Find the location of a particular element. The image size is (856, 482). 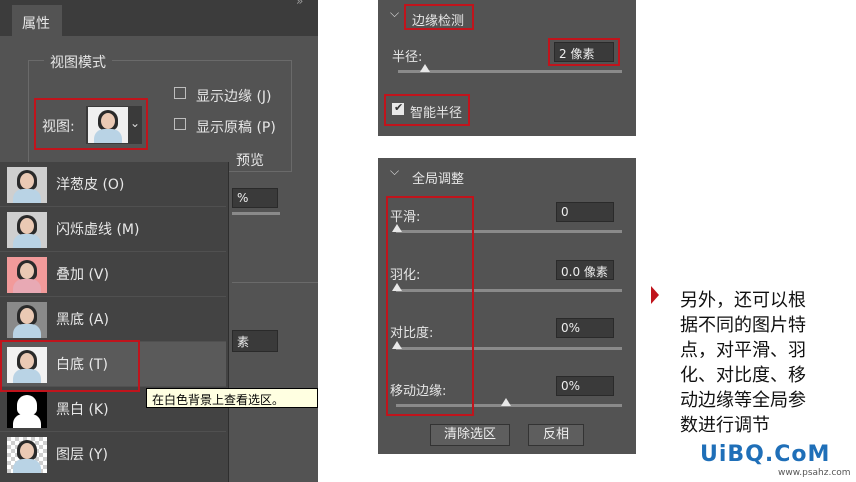

menu-item-label: 叠加 (V) is located at coordinates (82, 275).